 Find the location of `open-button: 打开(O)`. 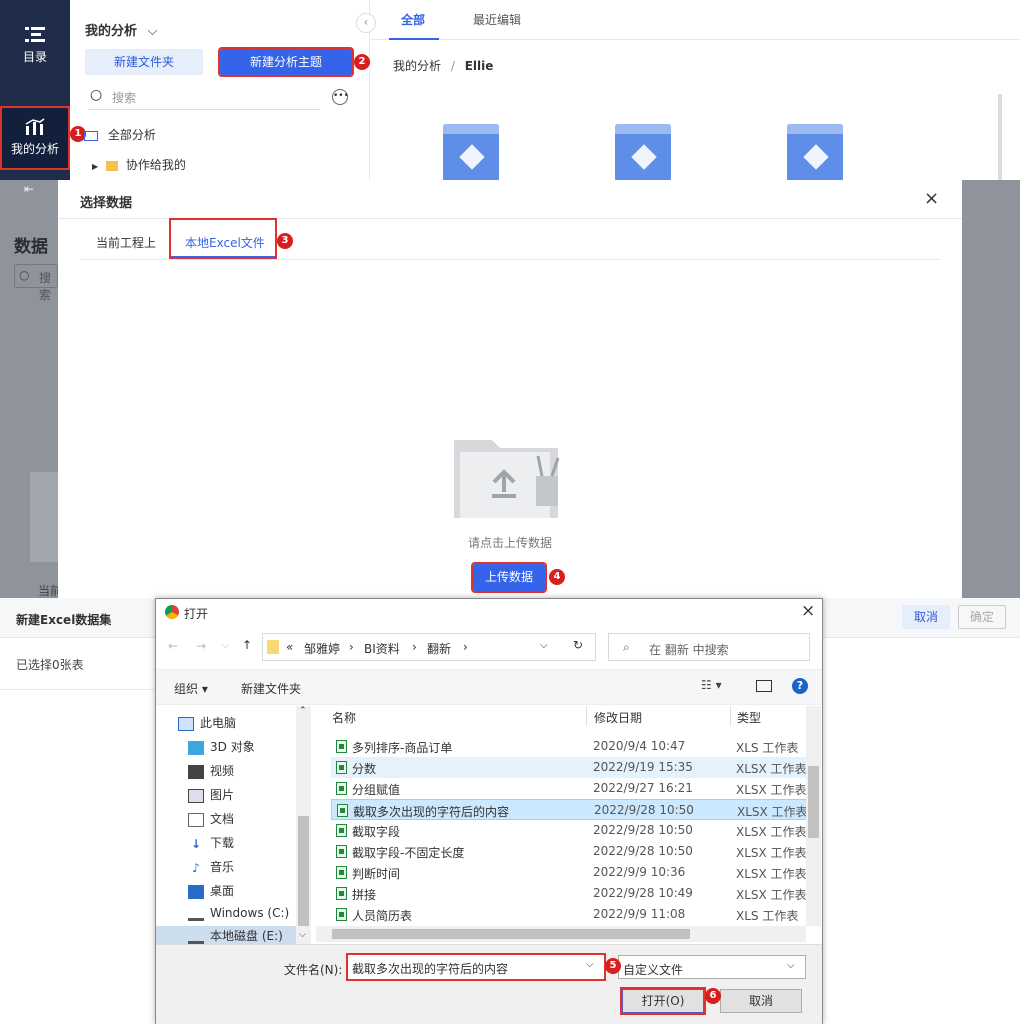

open-button: 打开(O) is located at coordinates (663, 1001).